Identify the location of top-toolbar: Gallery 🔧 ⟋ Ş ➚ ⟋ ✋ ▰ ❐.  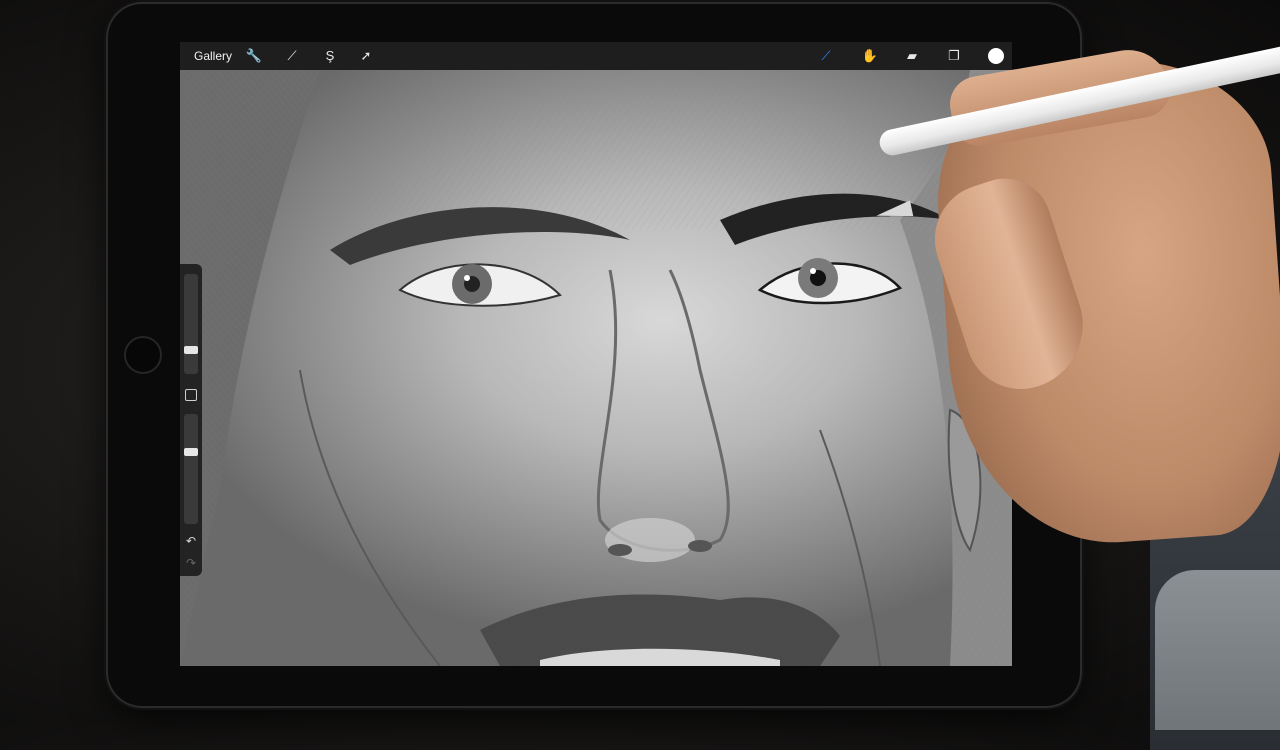
(596, 56).